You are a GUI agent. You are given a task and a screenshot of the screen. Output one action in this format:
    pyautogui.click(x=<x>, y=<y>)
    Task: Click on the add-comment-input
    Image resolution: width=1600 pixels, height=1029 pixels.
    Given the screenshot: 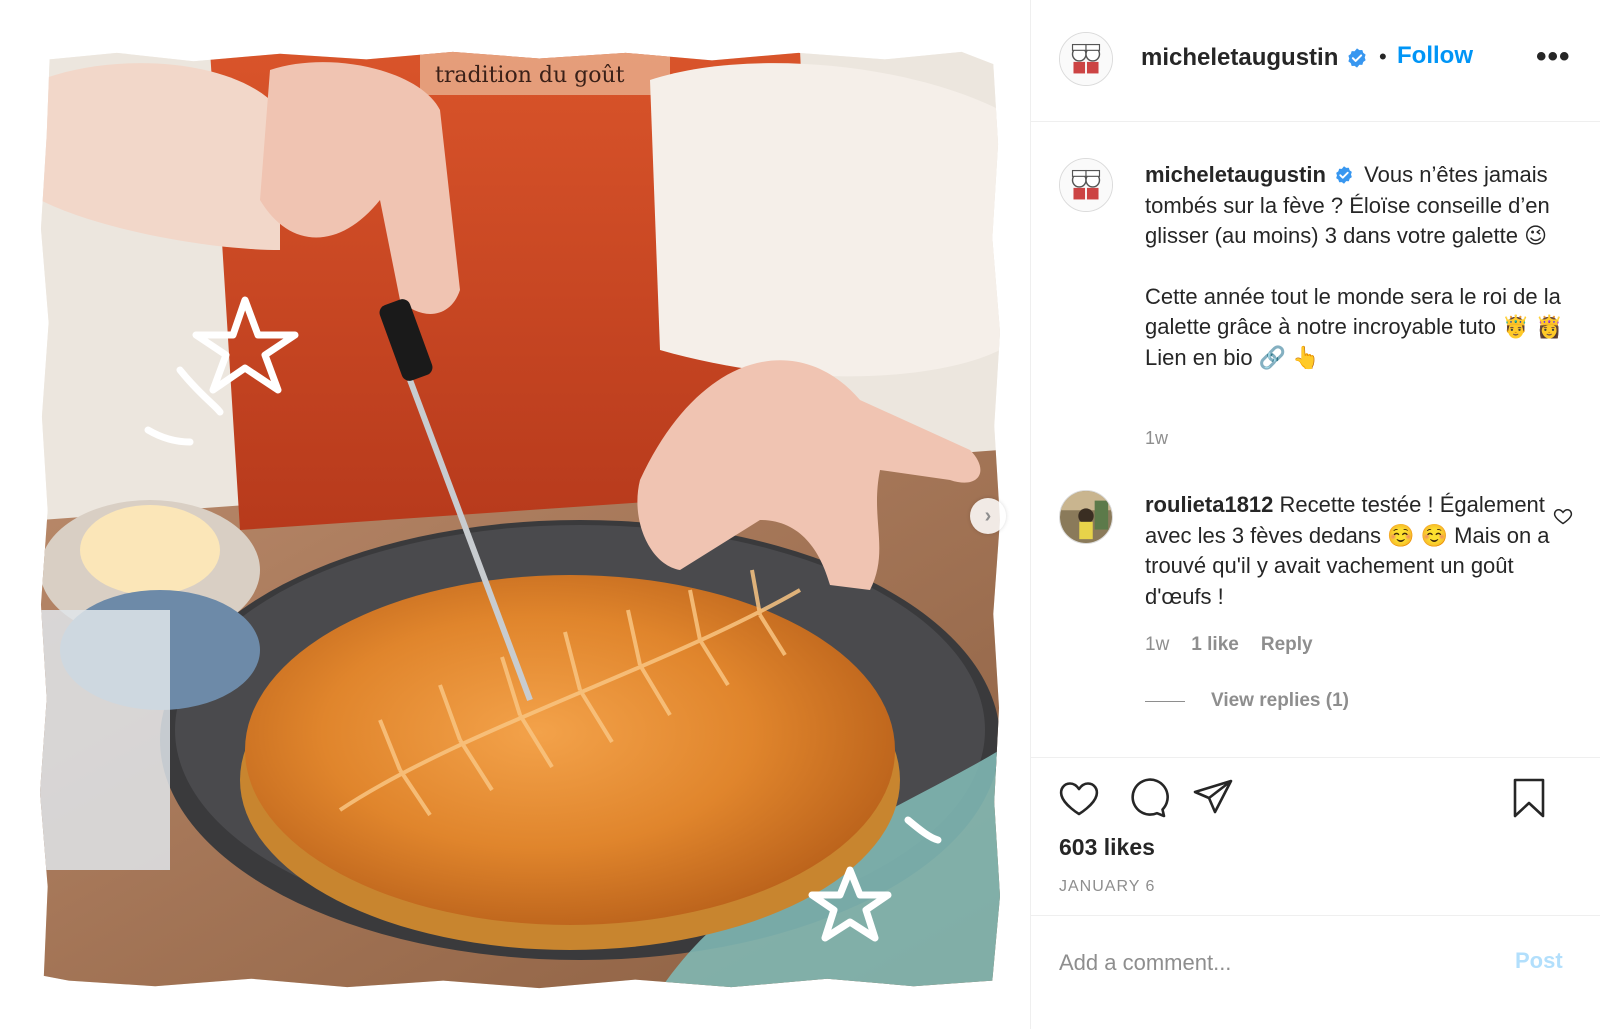 What is the action you would take?
    pyautogui.click(x=1274, y=963)
    